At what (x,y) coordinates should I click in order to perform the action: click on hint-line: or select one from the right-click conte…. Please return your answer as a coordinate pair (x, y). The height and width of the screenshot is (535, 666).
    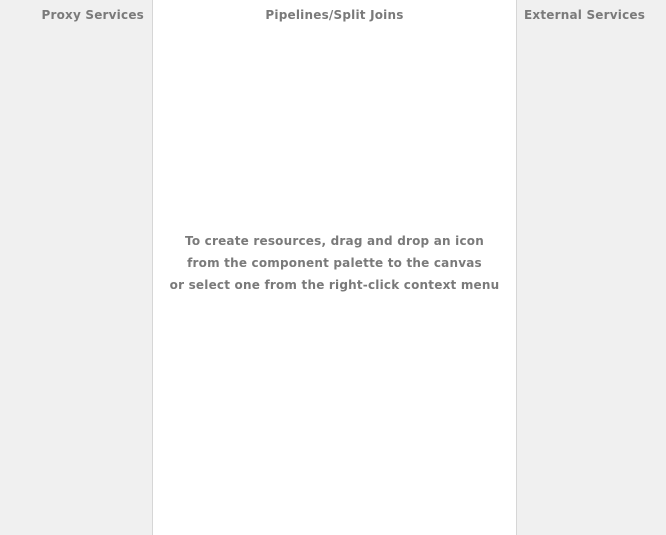
    Looking at the image, I should click on (334, 285).